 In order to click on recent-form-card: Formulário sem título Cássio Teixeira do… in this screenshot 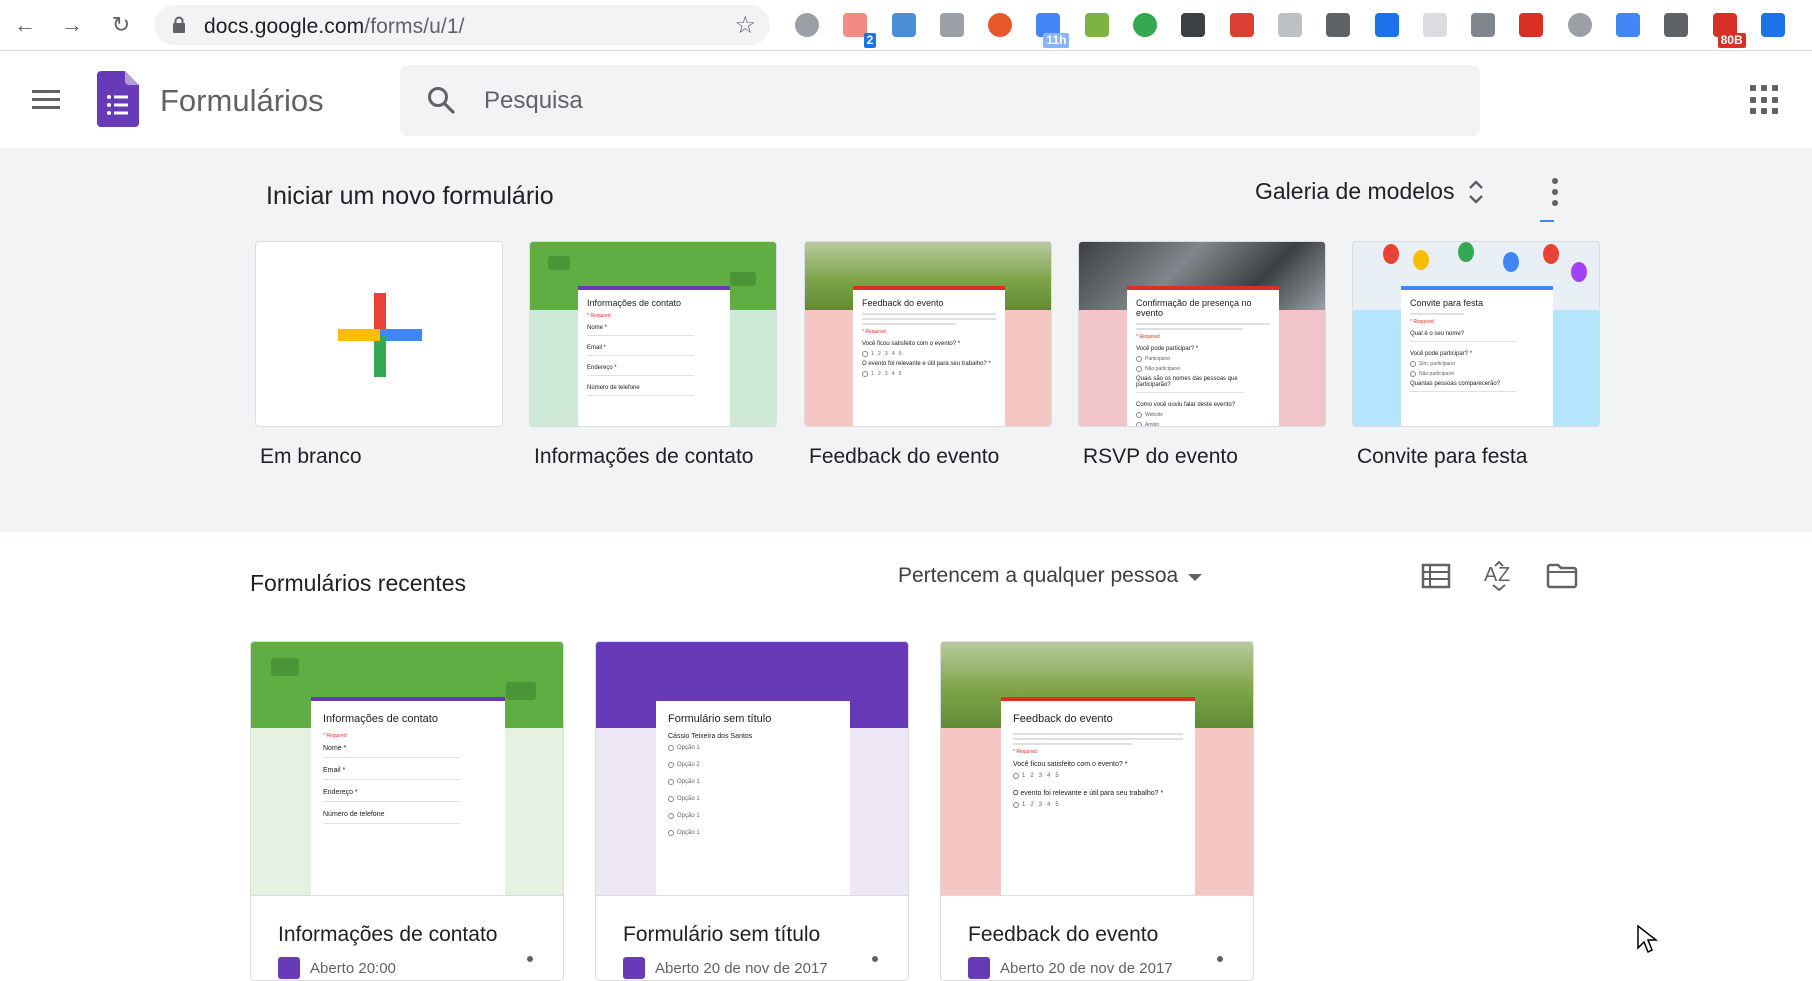, I will do `click(752, 811)`.